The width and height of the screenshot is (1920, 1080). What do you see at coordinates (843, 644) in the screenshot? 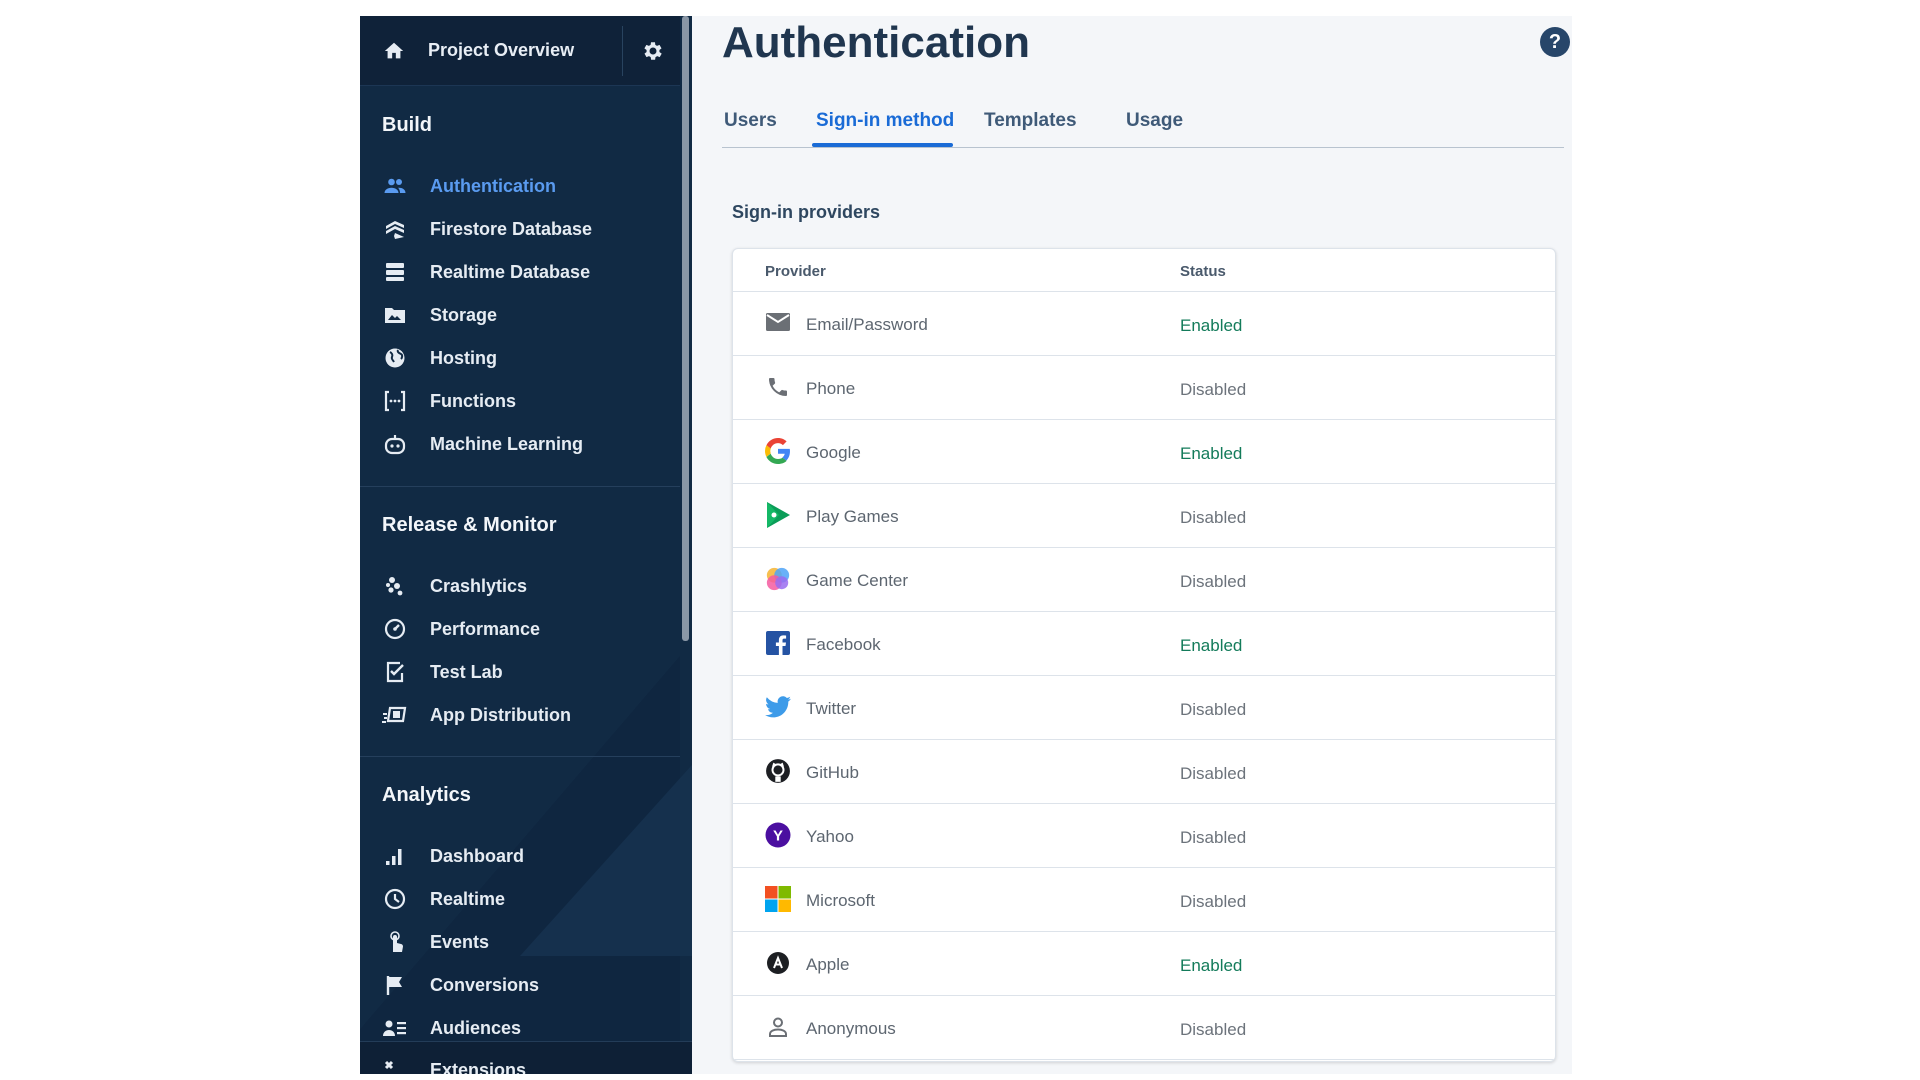
I see `provider-name: Facebook` at bounding box center [843, 644].